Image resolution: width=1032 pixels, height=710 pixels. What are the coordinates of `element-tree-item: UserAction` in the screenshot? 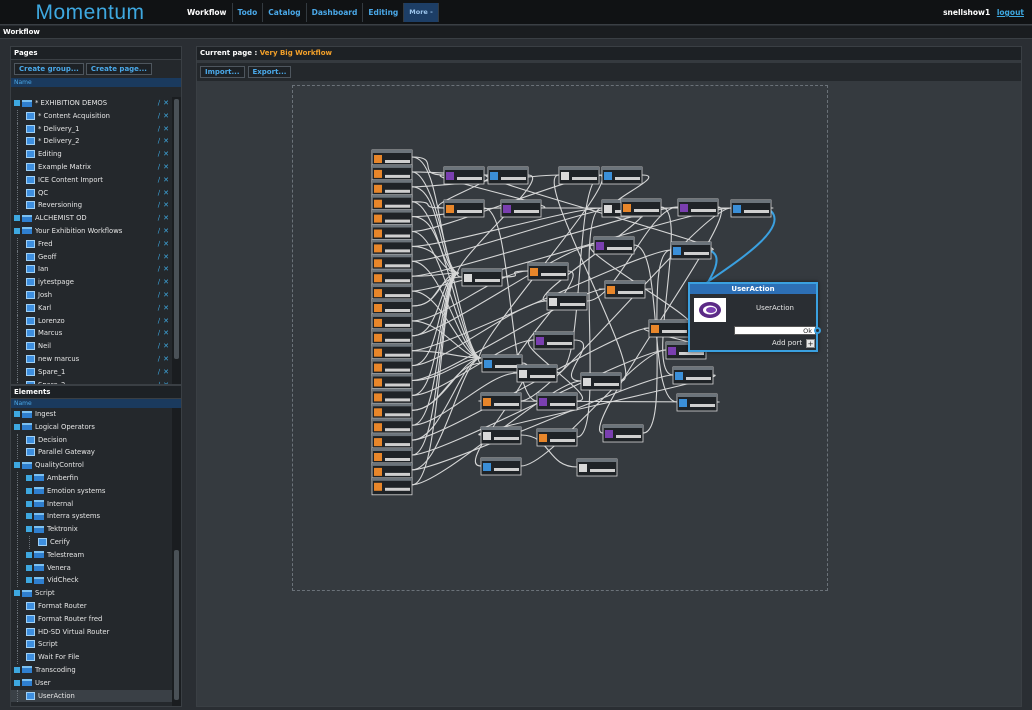 It's located at (91, 696).